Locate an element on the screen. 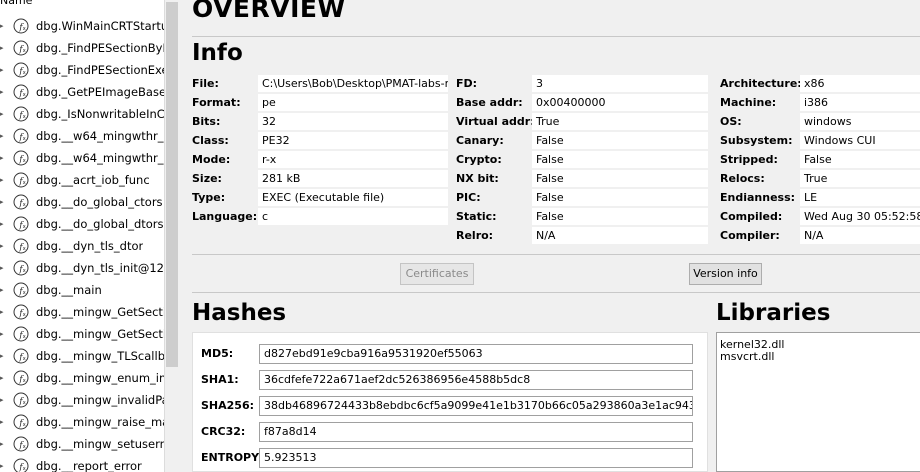  info-label: Virtual addr: is located at coordinates (495, 121).